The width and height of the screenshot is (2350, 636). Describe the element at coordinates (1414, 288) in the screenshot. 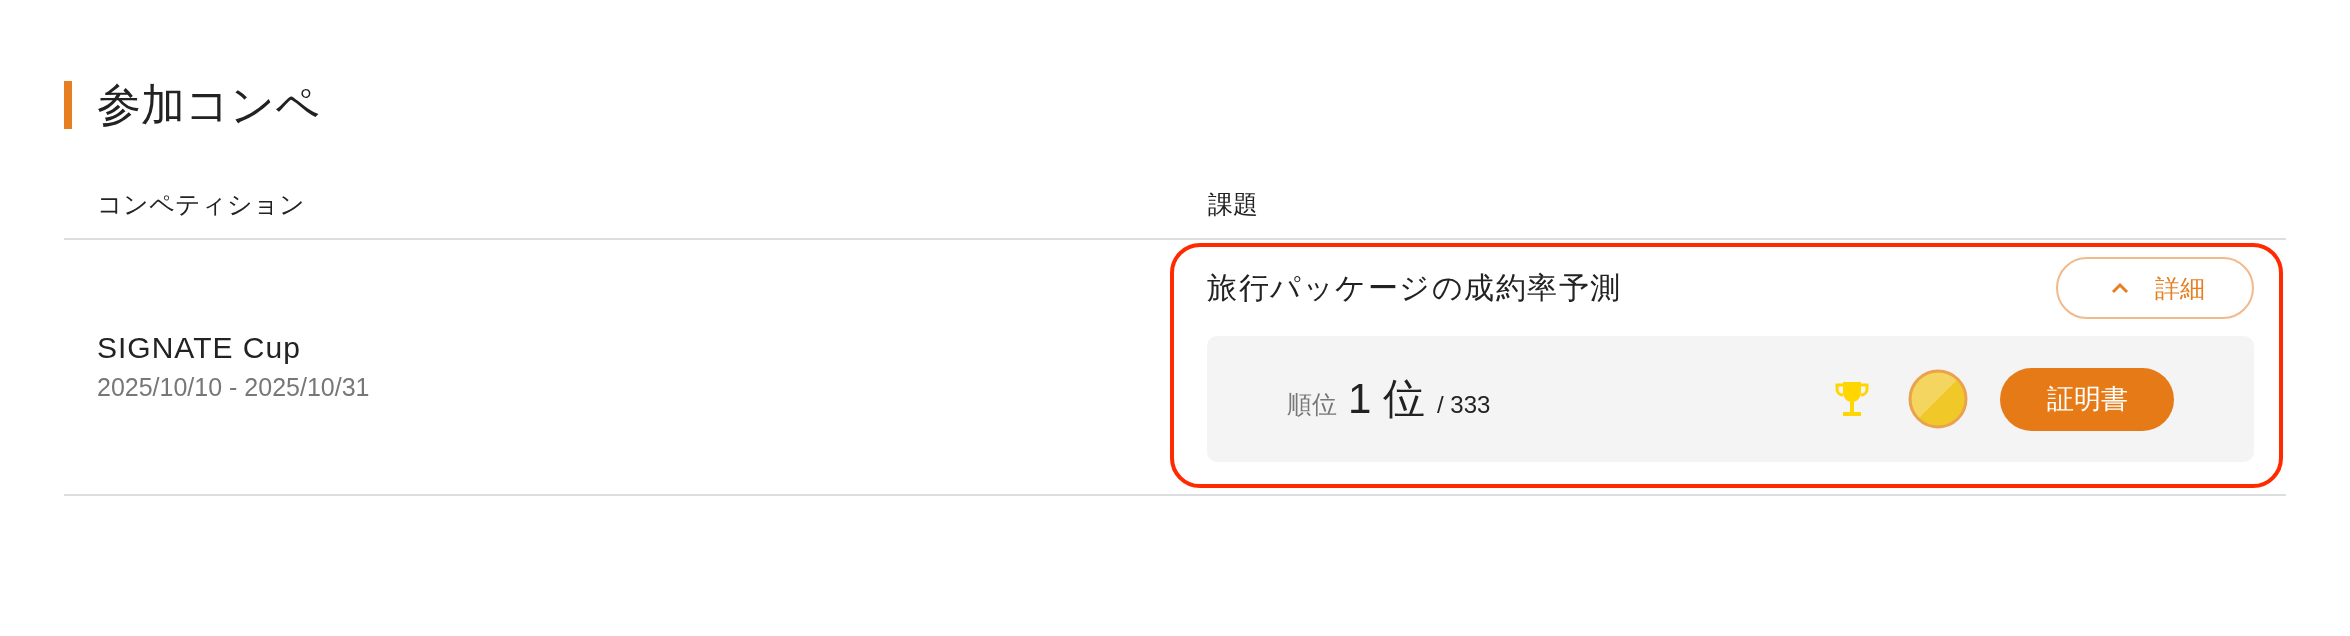

I see `task-title: 旅行パッケージの成約率予測` at that location.